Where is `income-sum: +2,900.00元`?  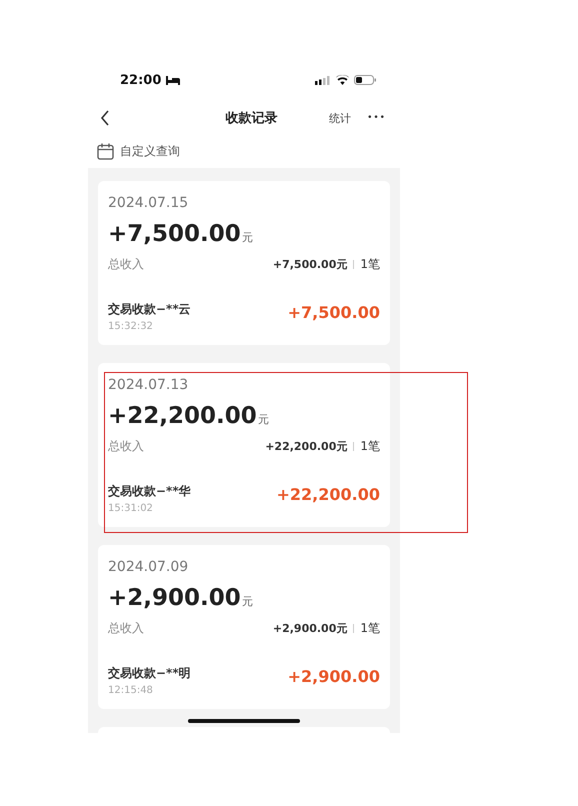 income-sum: +2,900.00元 is located at coordinates (310, 628).